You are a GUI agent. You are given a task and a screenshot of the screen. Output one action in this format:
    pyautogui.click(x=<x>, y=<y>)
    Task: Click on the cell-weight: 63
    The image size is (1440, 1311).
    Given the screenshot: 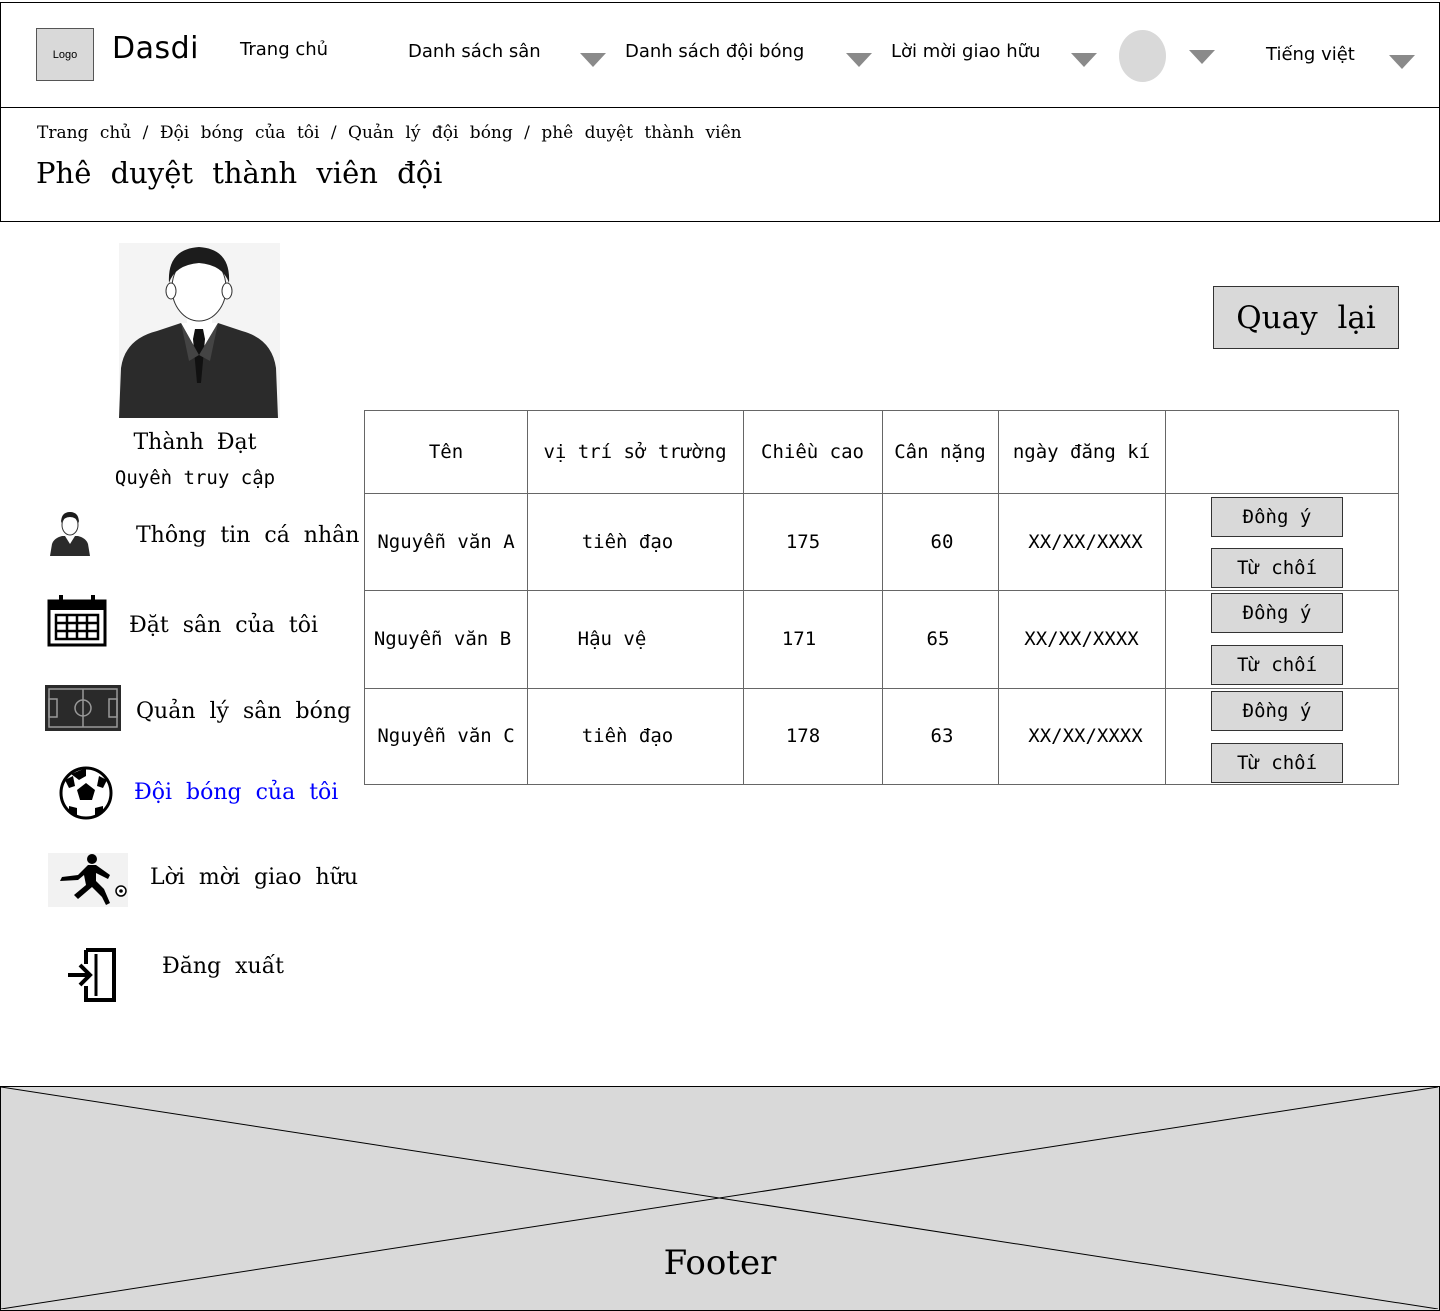 What is the action you would take?
    pyautogui.click(x=942, y=736)
    